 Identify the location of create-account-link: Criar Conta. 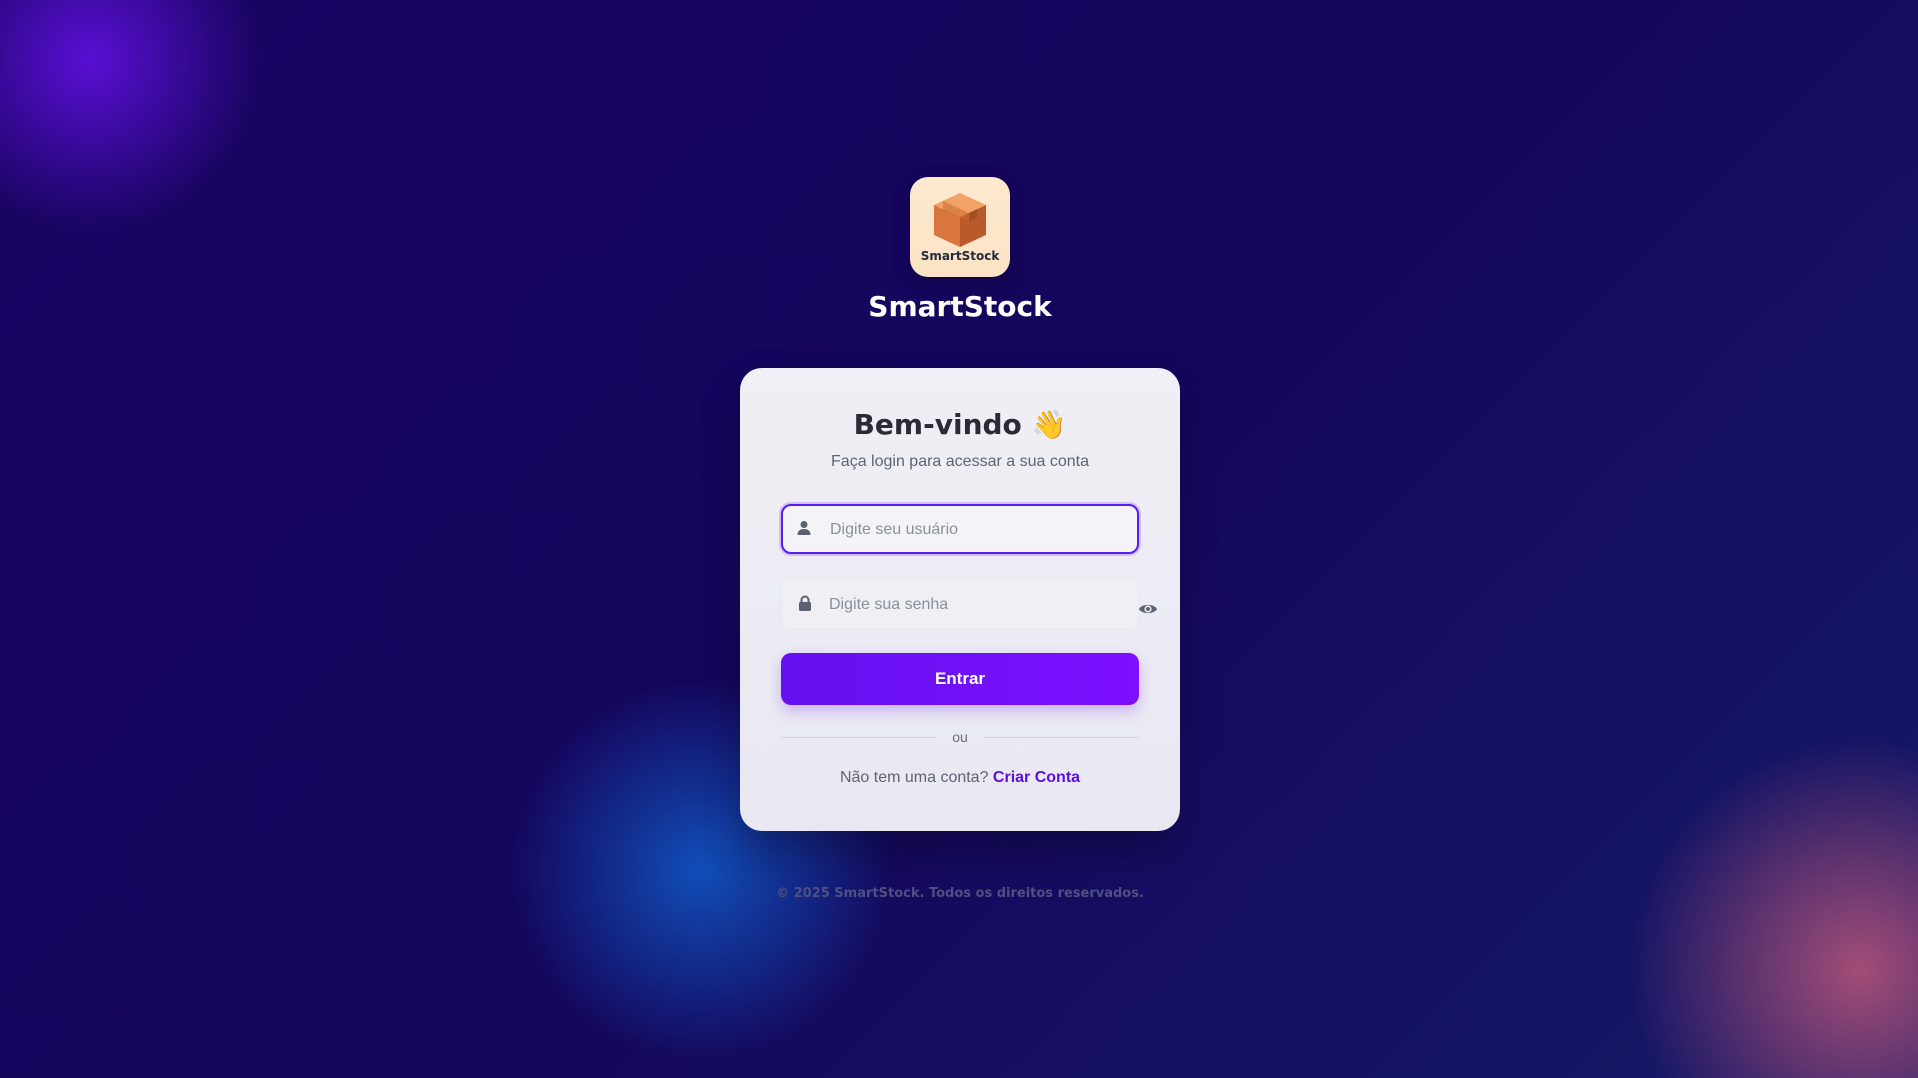
(1036, 777).